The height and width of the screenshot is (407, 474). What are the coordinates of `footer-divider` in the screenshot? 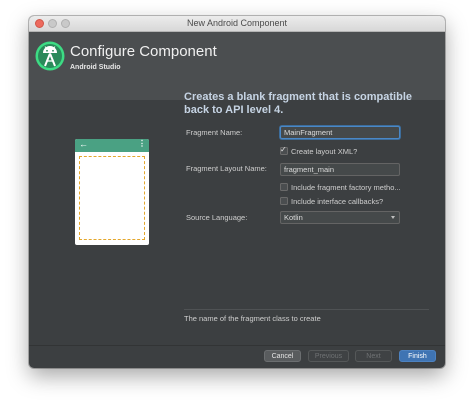 It's located at (237, 345).